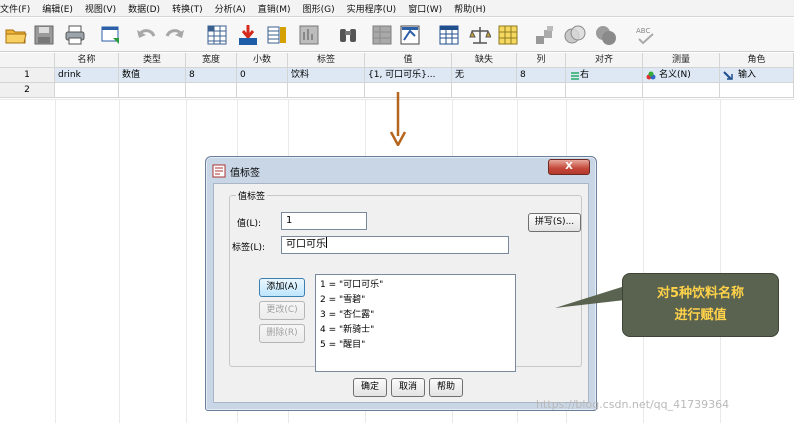 This screenshot has width=794, height=423. What do you see at coordinates (309, 35) in the screenshot?
I see `run-descriptives-icon` at bounding box center [309, 35].